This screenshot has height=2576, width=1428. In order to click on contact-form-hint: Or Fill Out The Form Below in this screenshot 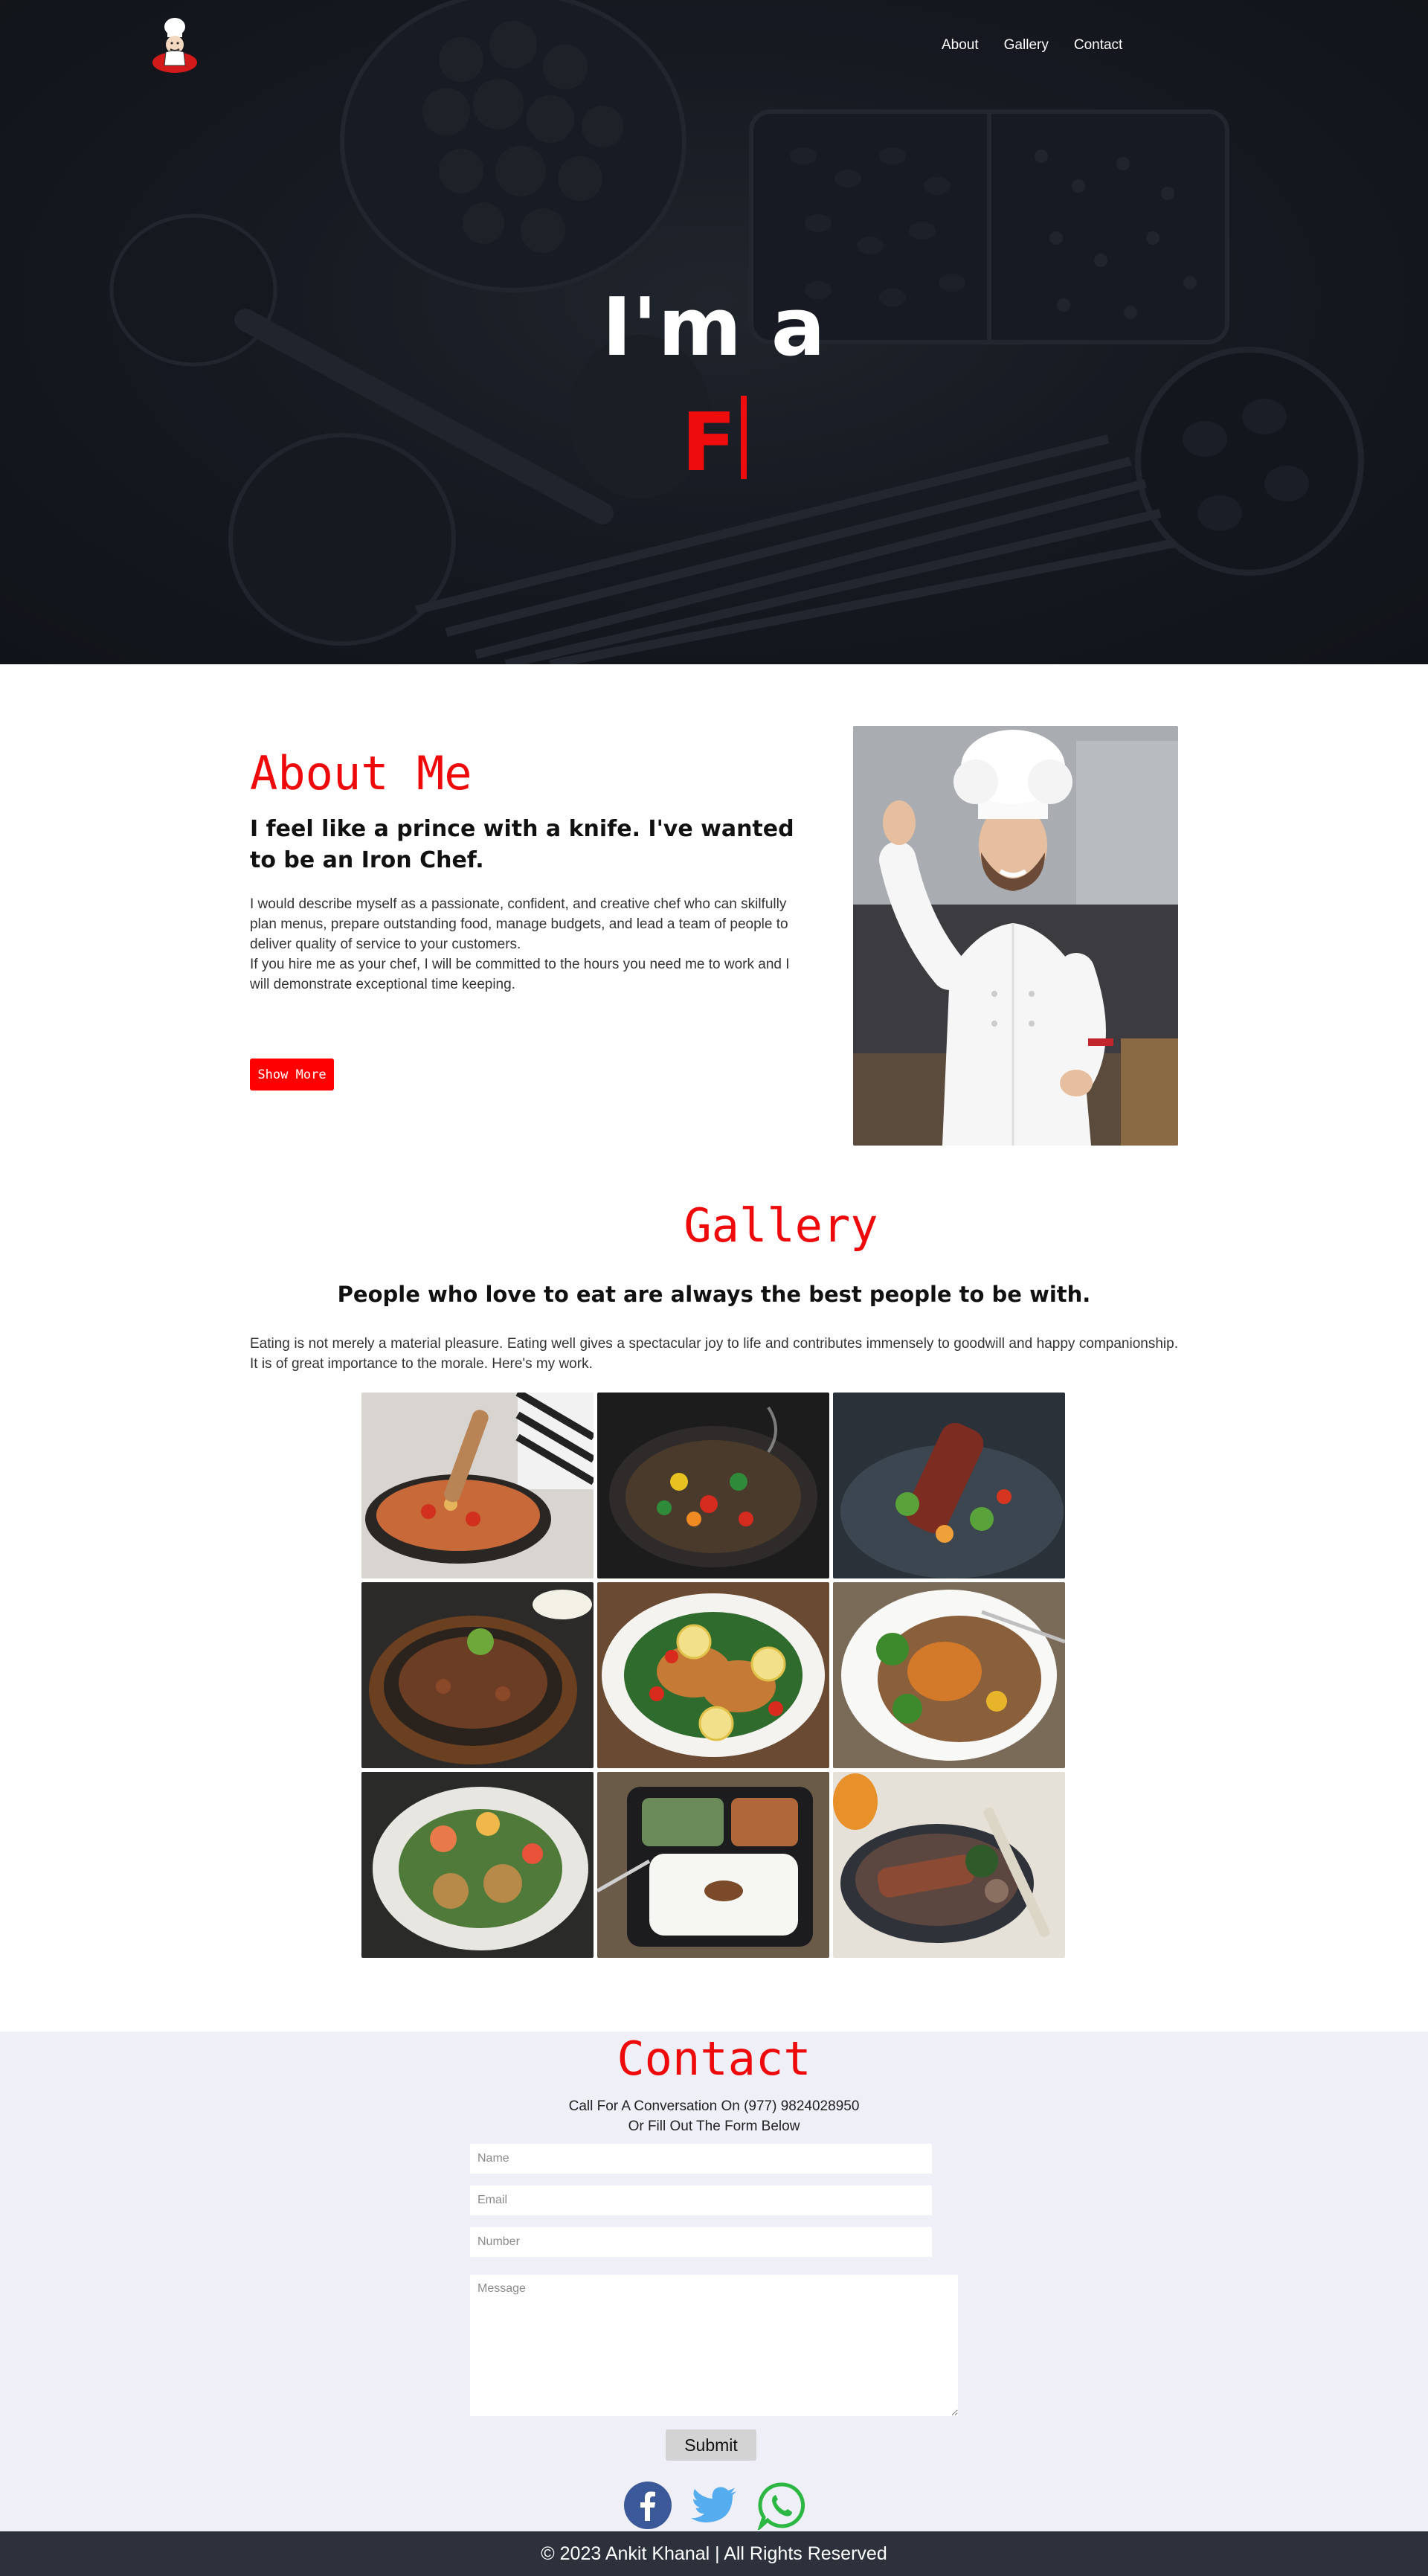, I will do `click(714, 2126)`.